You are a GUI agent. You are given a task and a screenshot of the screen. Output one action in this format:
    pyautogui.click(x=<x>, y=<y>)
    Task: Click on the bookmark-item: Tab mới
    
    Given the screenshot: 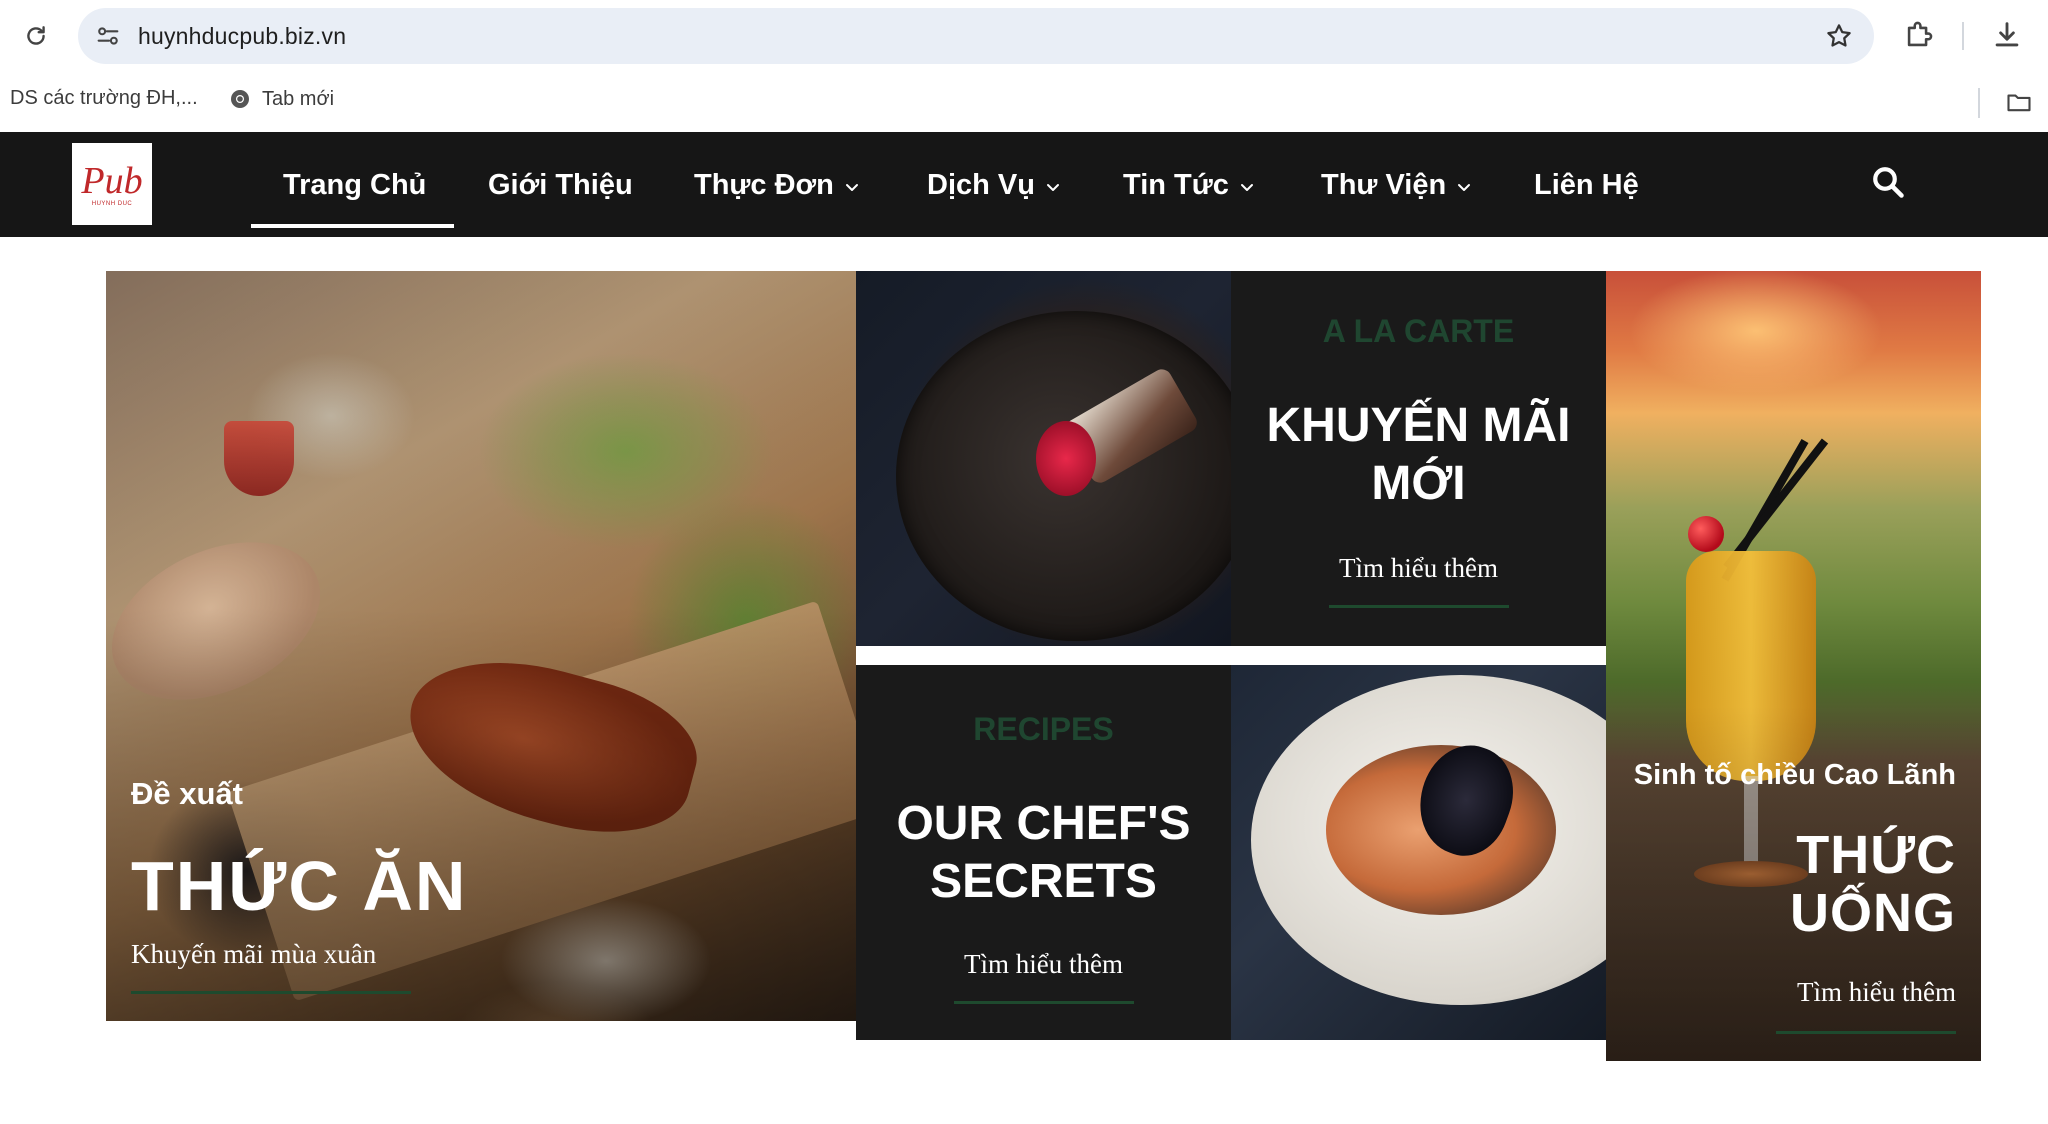 What is the action you would take?
    pyautogui.click(x=281, y=99)
    